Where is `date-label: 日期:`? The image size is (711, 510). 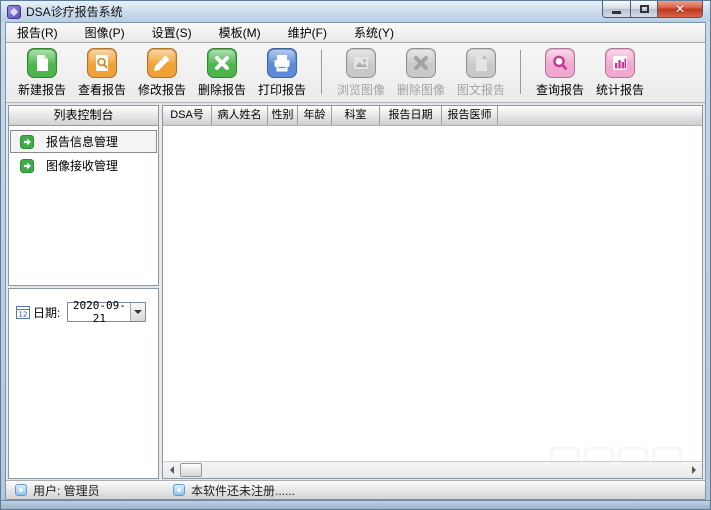
date-label: 日期: is located at coordinates (47, 312).